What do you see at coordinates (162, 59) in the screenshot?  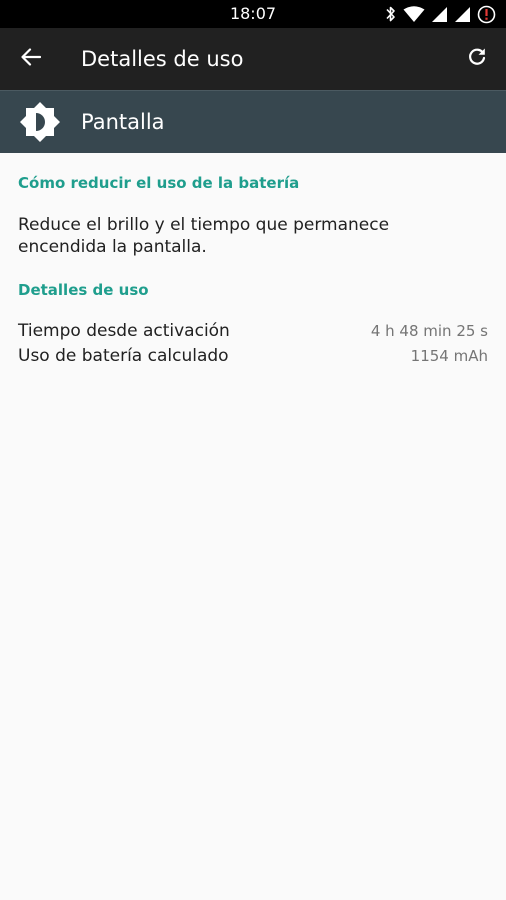 I see `page-title: Detalles de uso` at bounding box center [162, 59].